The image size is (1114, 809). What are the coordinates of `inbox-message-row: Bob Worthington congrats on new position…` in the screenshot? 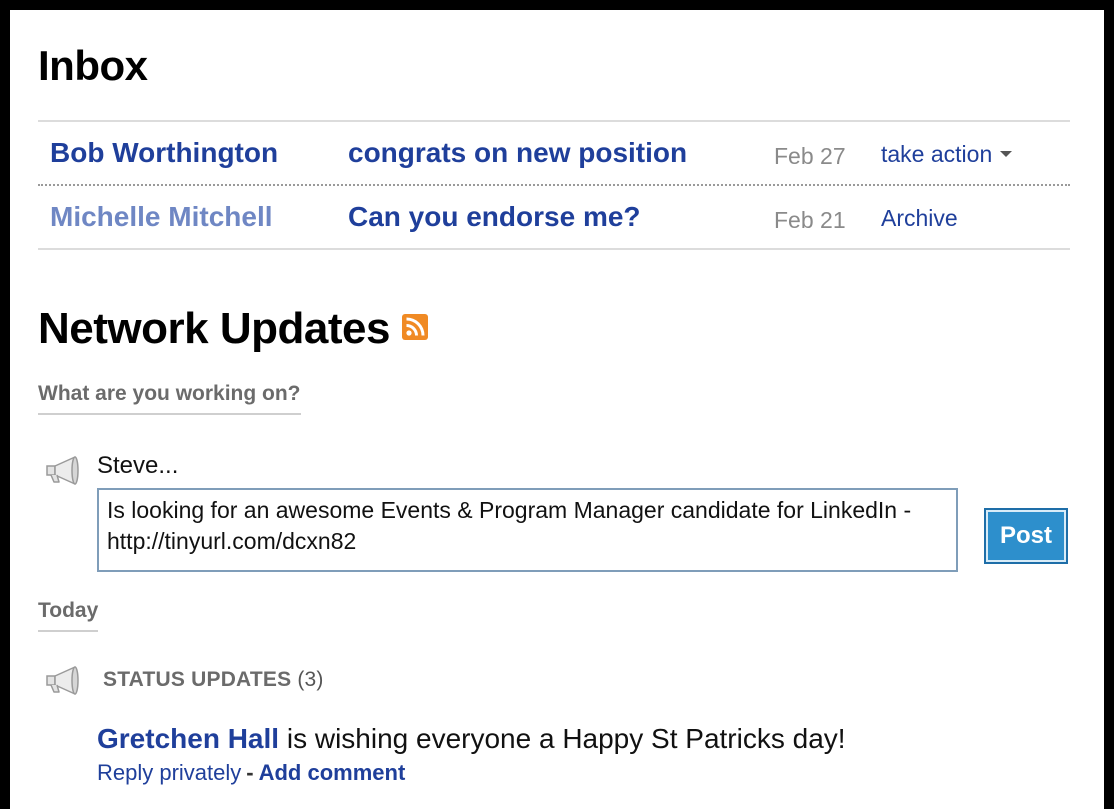 It's located at (554, 153).